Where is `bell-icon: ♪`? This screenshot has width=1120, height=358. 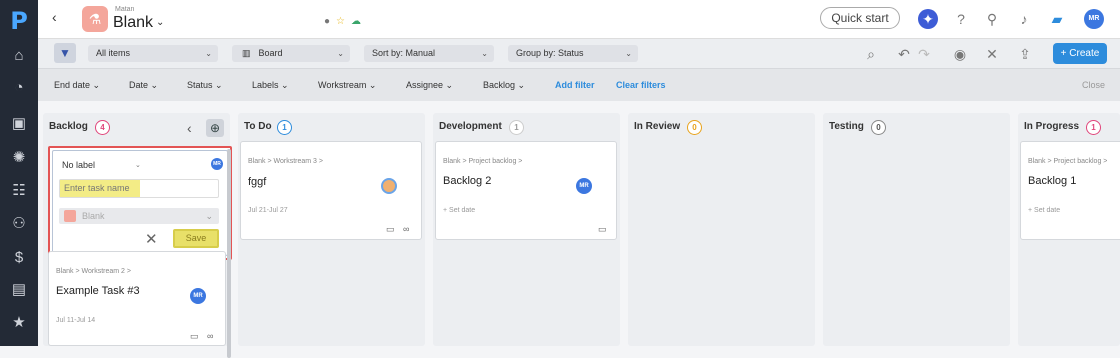 bell-icon: ♪ is located at coordinates (1024, 19).